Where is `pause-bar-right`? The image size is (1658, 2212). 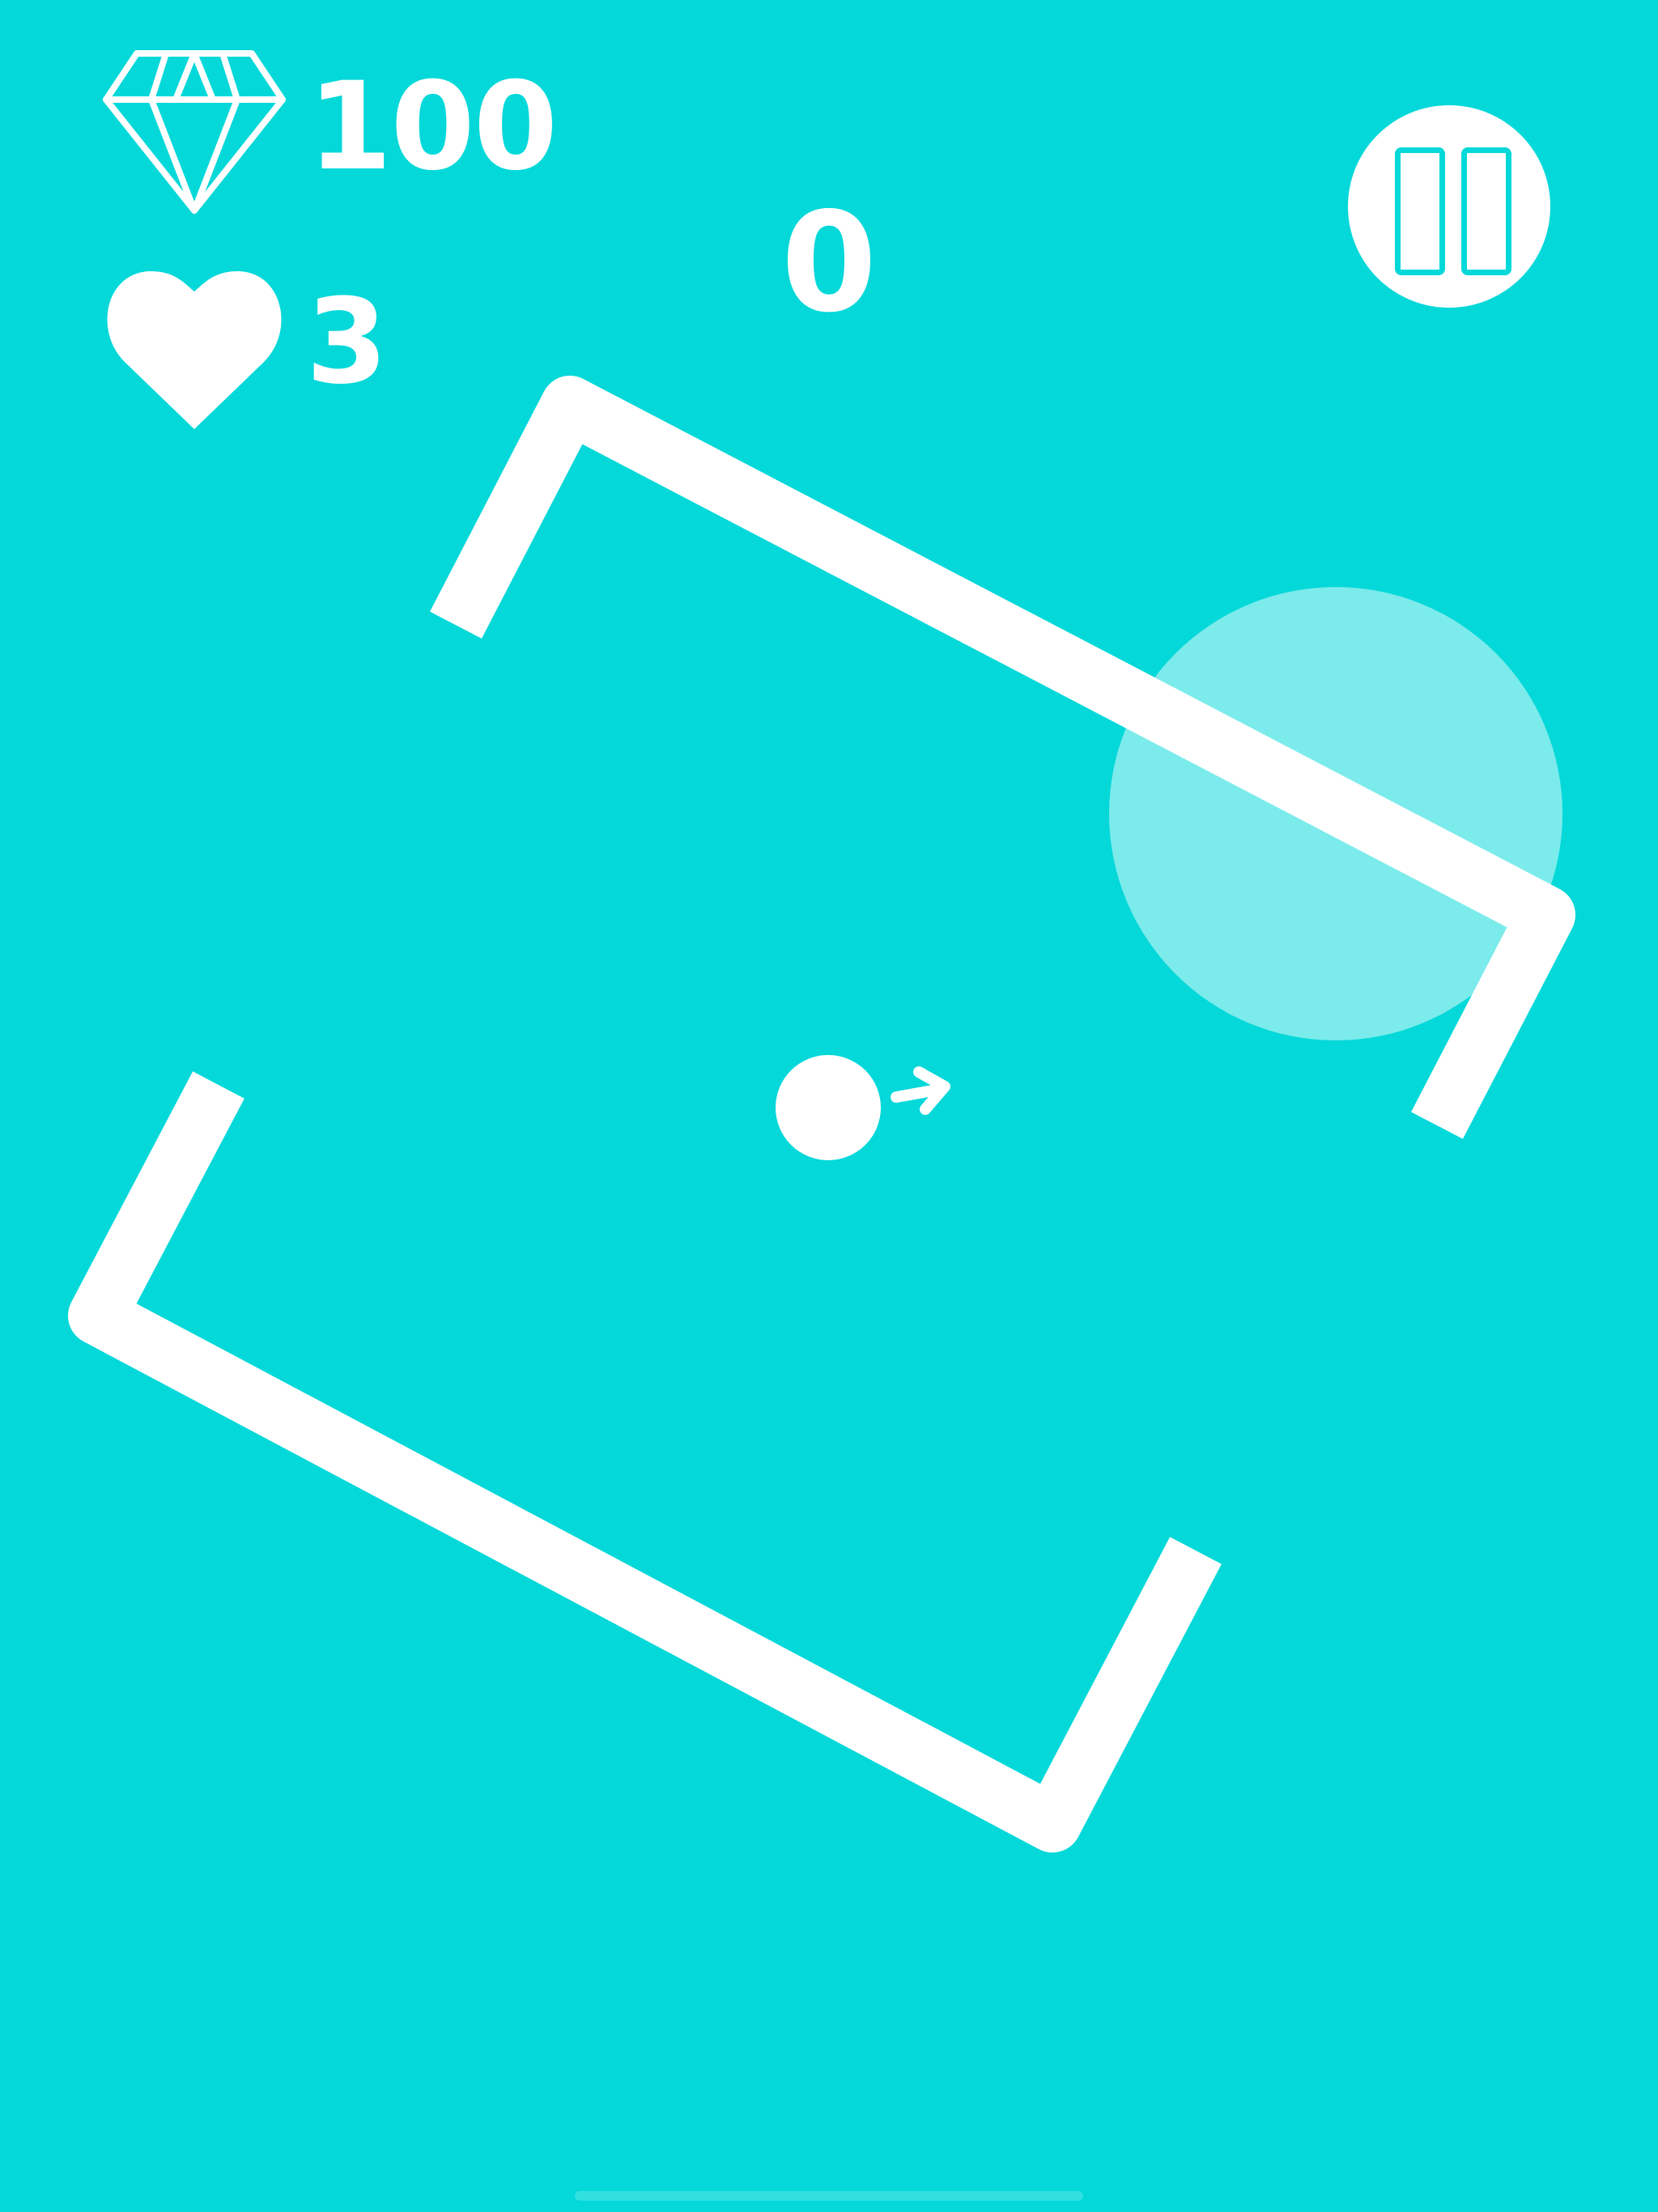
pause-bar-right is located at coordinates (1486, 211).